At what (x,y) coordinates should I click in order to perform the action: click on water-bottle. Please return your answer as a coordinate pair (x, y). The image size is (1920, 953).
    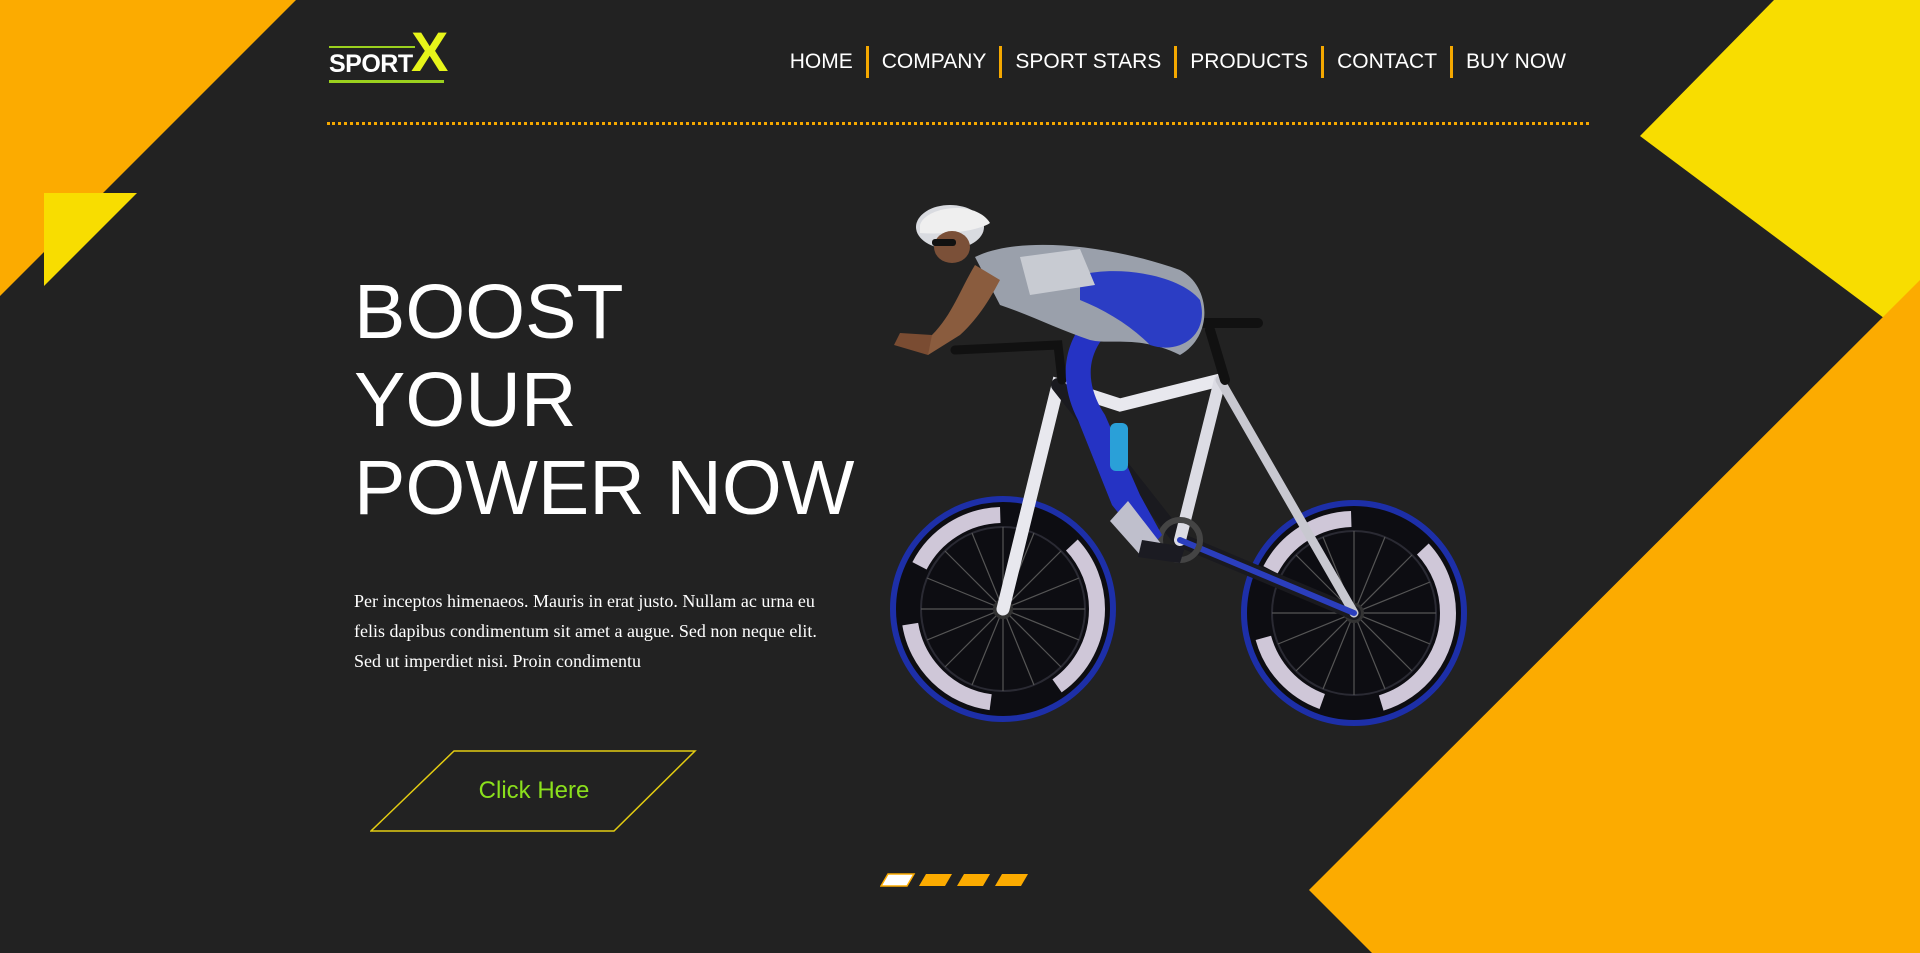
    Looking at the image, I should click on (1119, 447).